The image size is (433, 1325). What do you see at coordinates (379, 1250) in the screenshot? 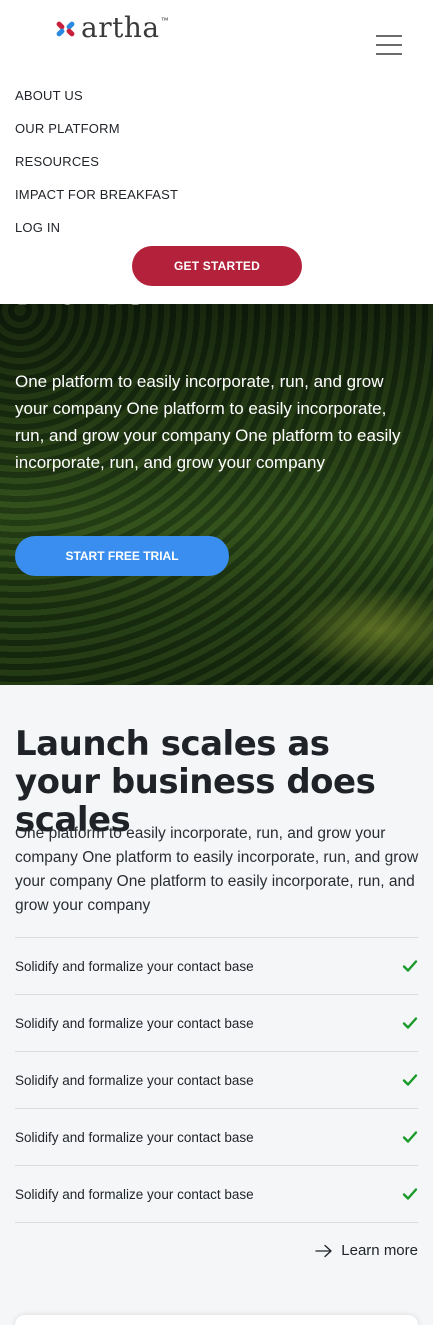
I see `learn-more-label: Learn more` at bounding box center [379, 1250].